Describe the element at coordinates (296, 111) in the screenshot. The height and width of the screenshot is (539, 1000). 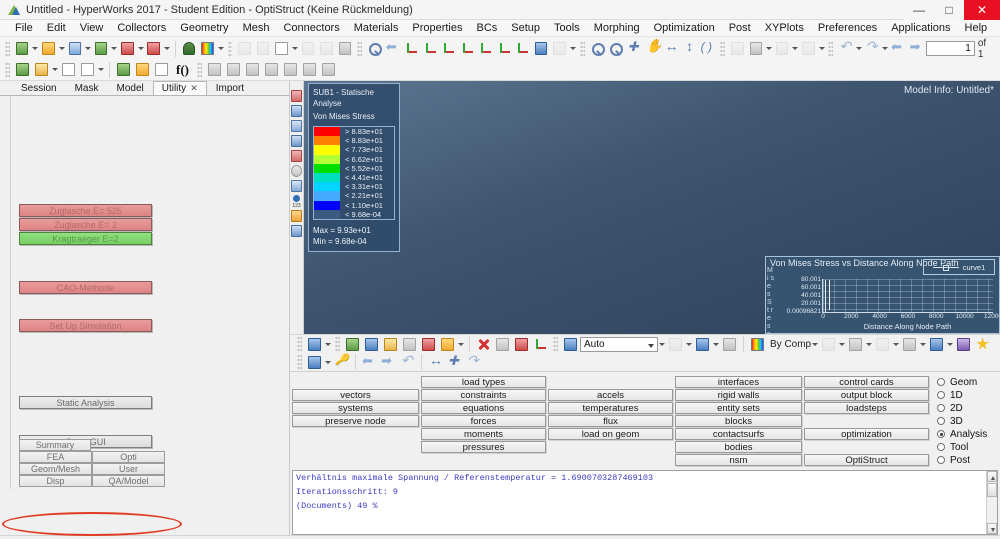
I see `iso-value-icon` at that location.